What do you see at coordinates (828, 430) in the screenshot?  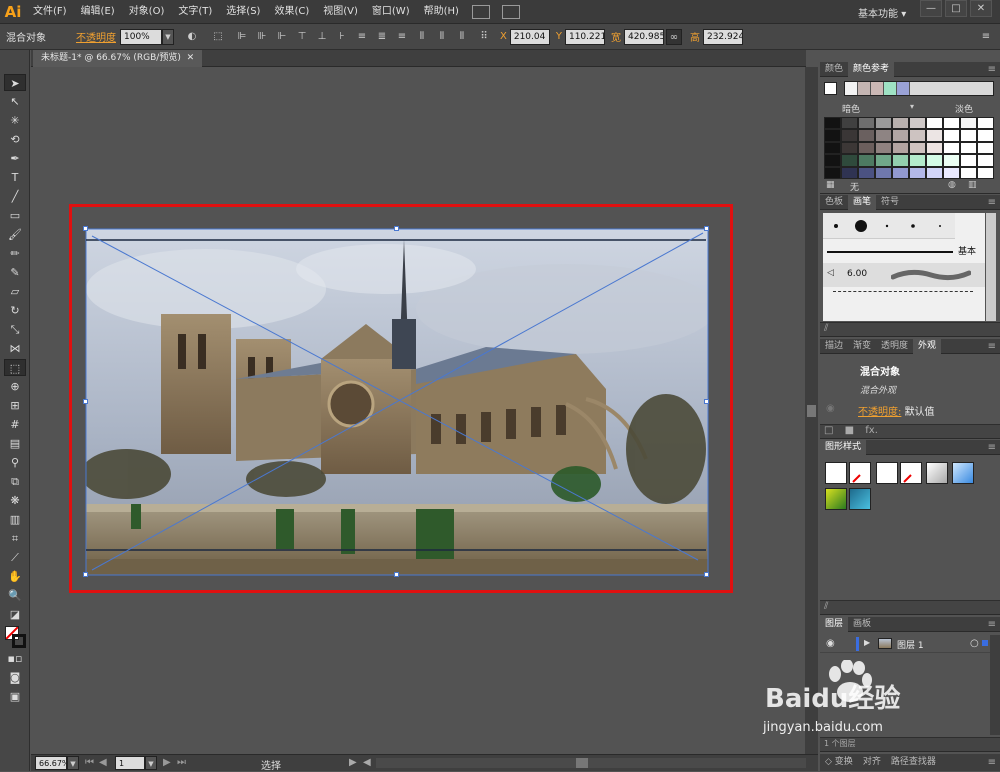 I see `new-stroke-icon: □` at bounding box center [828, 430].